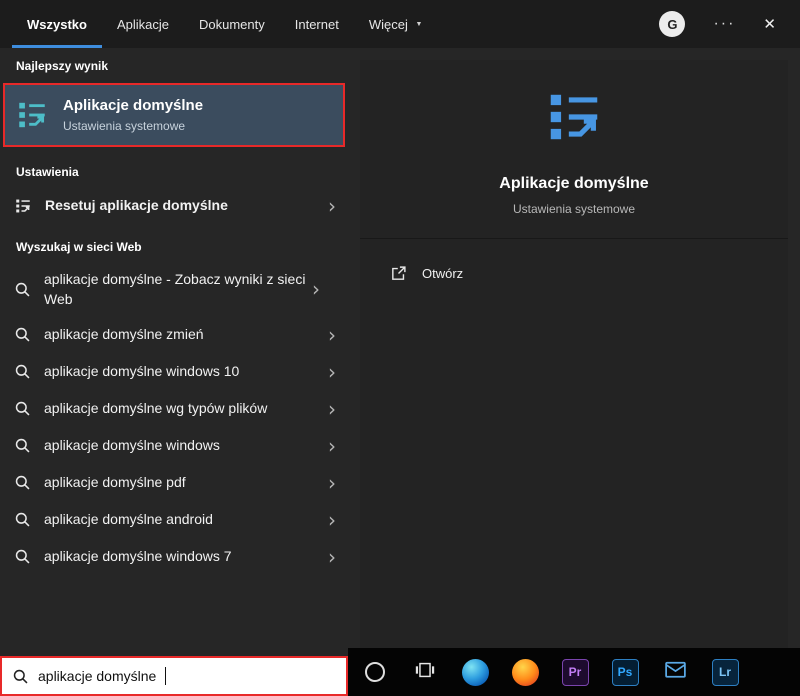 This screenshot has height=696, width=800. Describe the element at coordinates (128, 519) in the screenshot. I see `web-suggestion-label: aplikacje domyślne android` at that location.